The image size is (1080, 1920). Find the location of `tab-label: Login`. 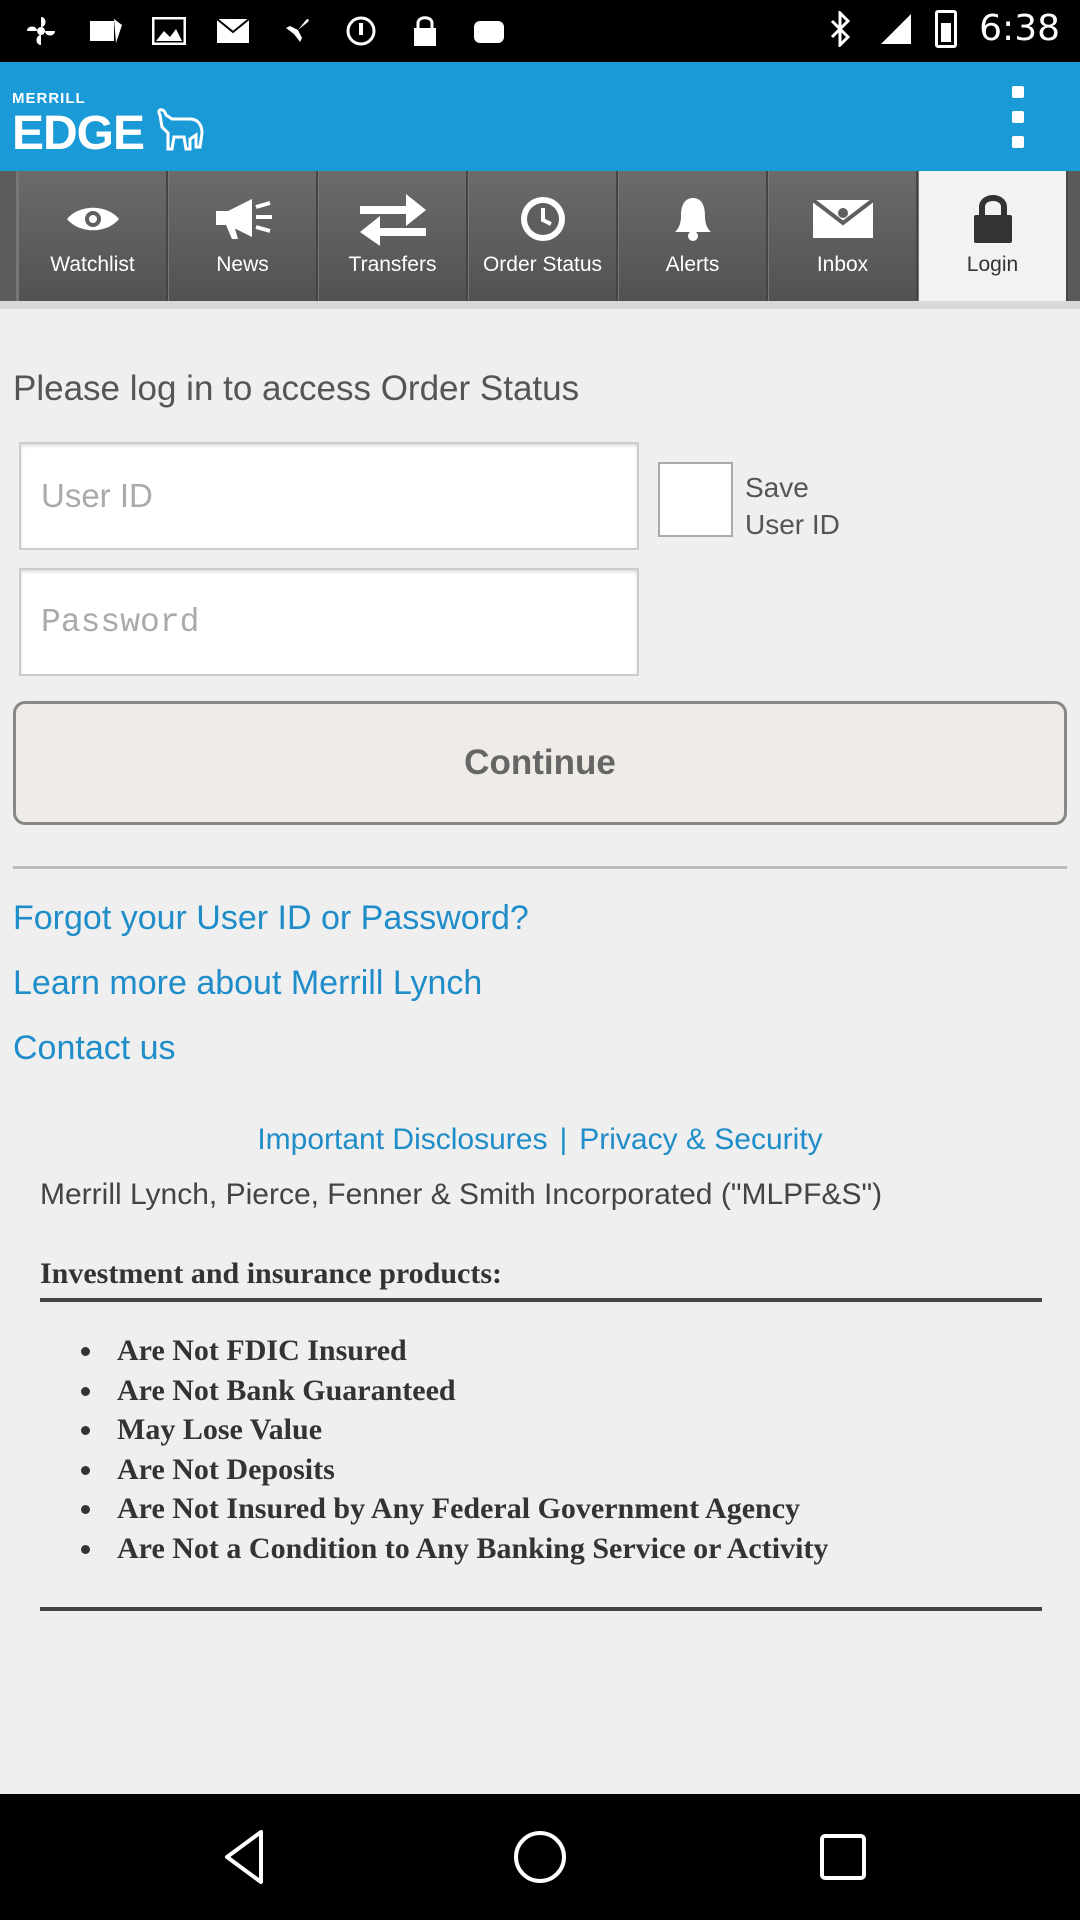

tab-label: Login is located at coordinates (992, 264).